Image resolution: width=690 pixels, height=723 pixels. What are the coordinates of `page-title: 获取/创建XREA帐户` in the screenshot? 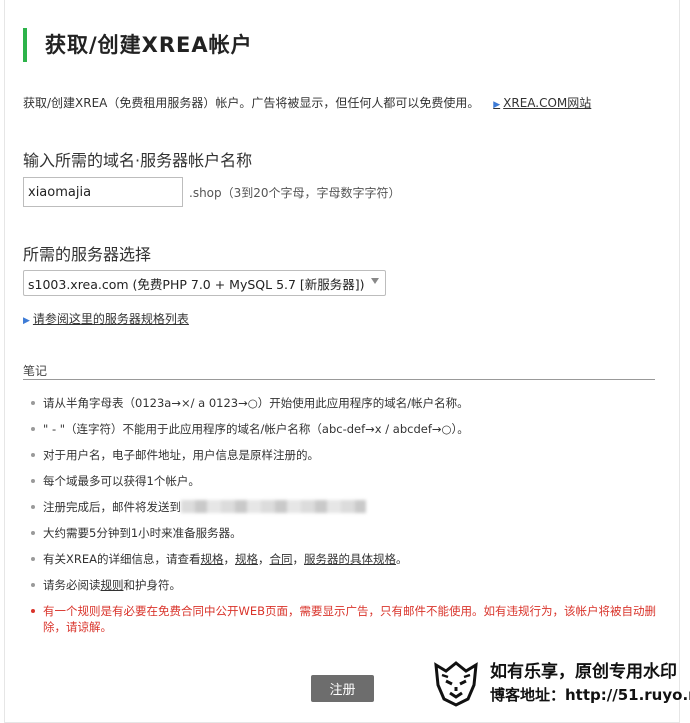 It's located at (149, 45).